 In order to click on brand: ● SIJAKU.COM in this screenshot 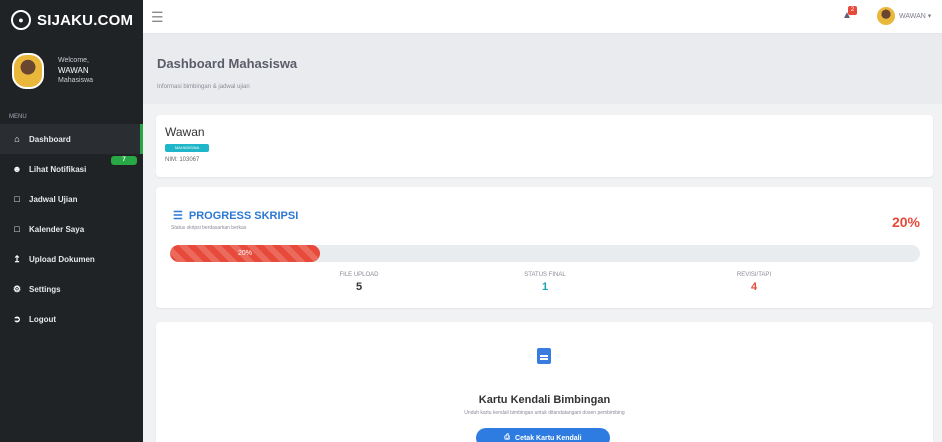, I will do `click(71, 20)`.